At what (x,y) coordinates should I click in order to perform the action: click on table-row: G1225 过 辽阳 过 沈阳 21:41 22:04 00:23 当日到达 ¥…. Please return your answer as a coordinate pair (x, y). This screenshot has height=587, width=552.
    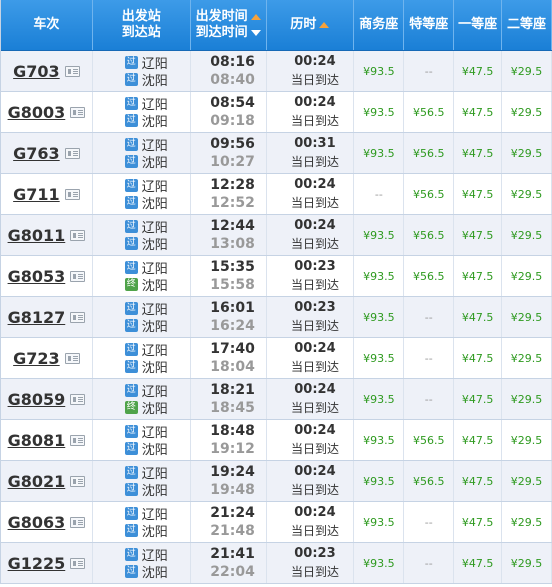
    Looking at the image, I should click on (276, 563).